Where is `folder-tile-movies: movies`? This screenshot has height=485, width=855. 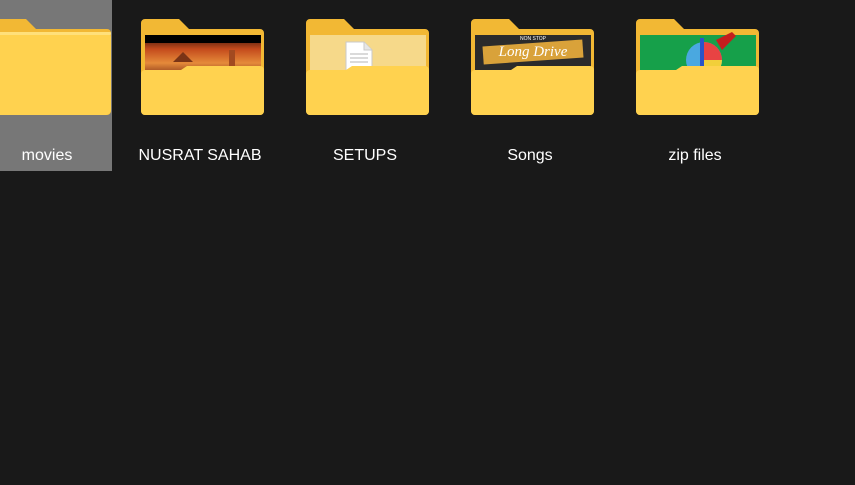 folder-tile-movies: movies is located at coordinates (56, 85).